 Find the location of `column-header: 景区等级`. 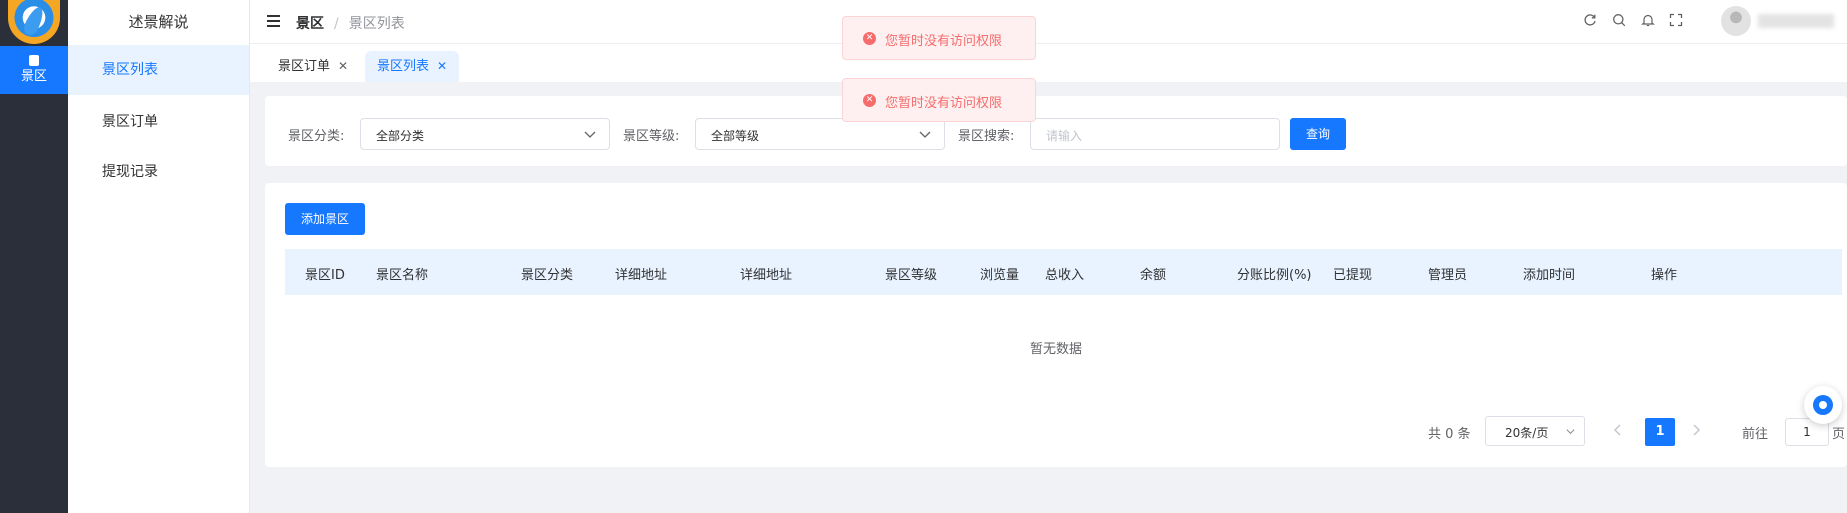

column-header: 景区等级 is located at coordinates (911, 275).